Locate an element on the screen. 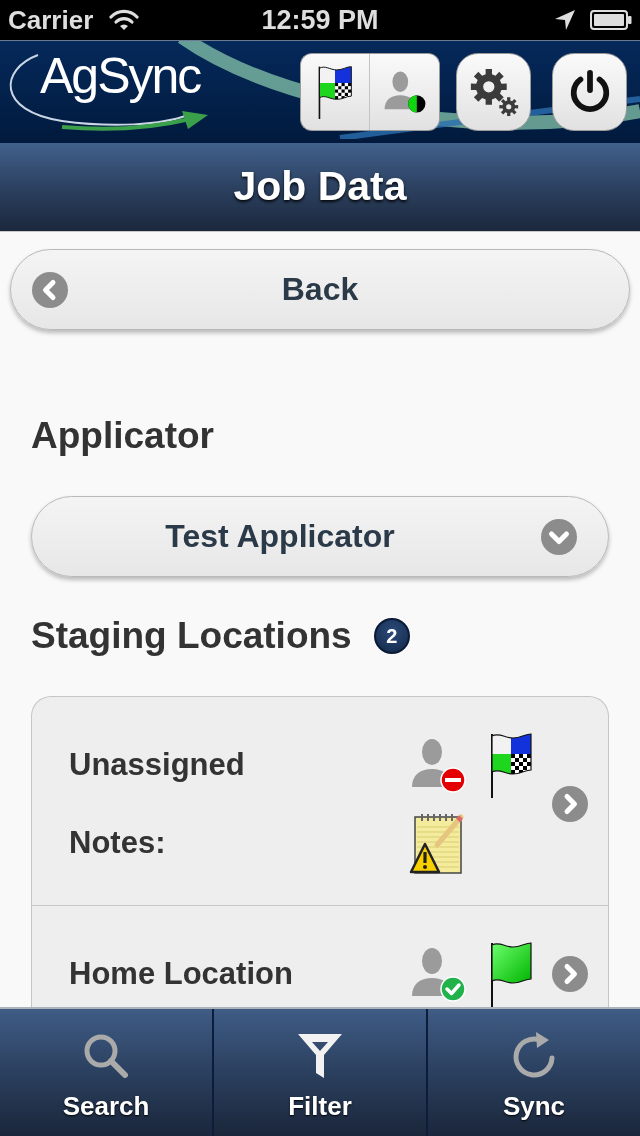 The width and height of the screenshot is (640, 1136). section-heading: Applicator is located at coordinates (122, 436).